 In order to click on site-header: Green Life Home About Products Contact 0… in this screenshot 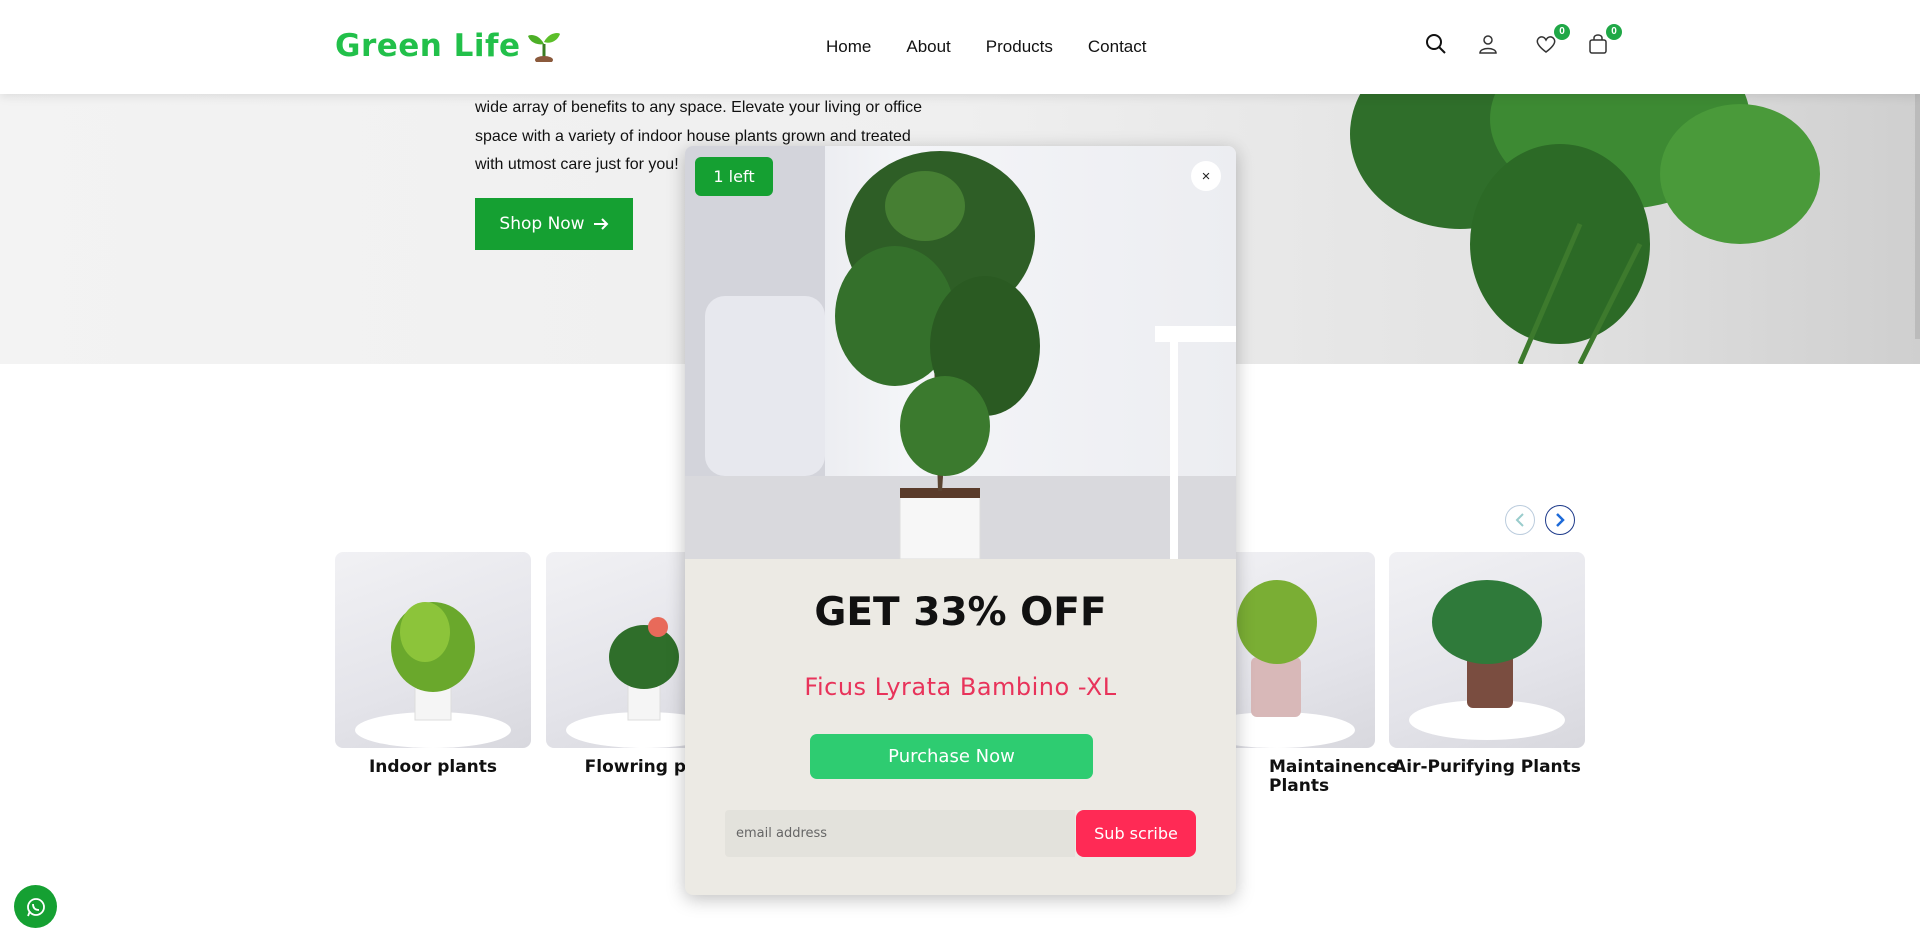, I will do `click(960, 47)`.